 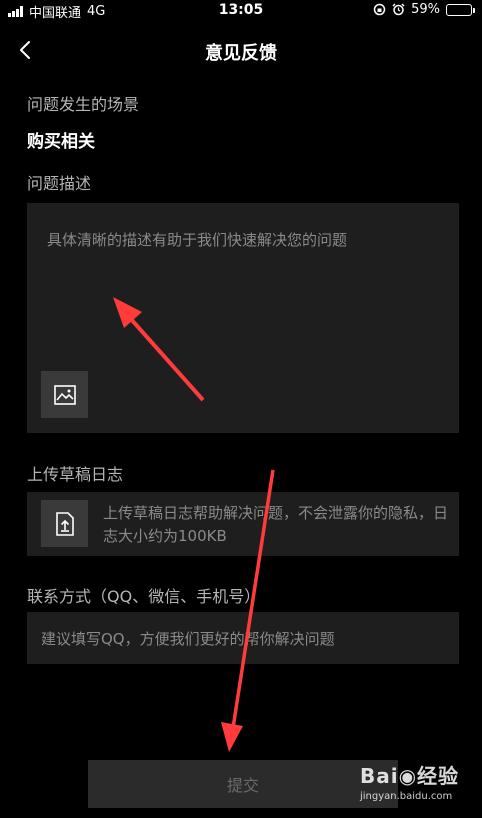 What do you see at coordinates (460, 9) in the screenshot?
I see `battery-icon` at bounding box center [460, 9].